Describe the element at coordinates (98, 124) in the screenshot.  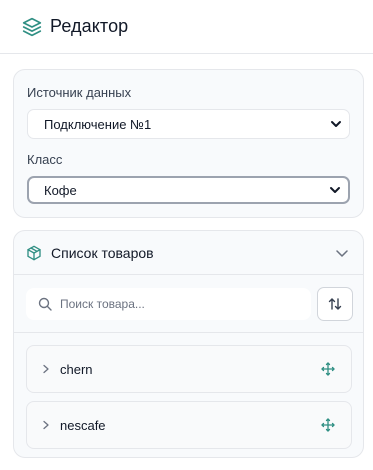
I see `data-source-value: Подключение №1` at that location.